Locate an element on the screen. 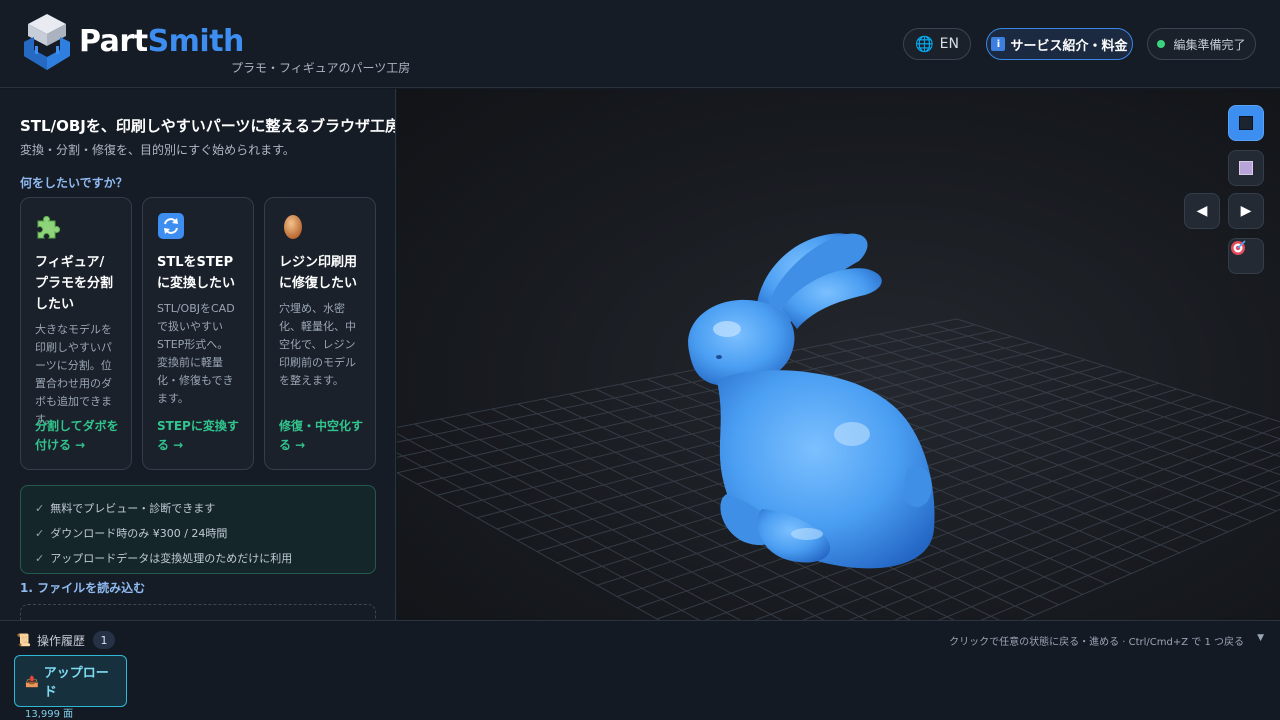  wireframe-view-icon is located at coordinates (1246, 168).